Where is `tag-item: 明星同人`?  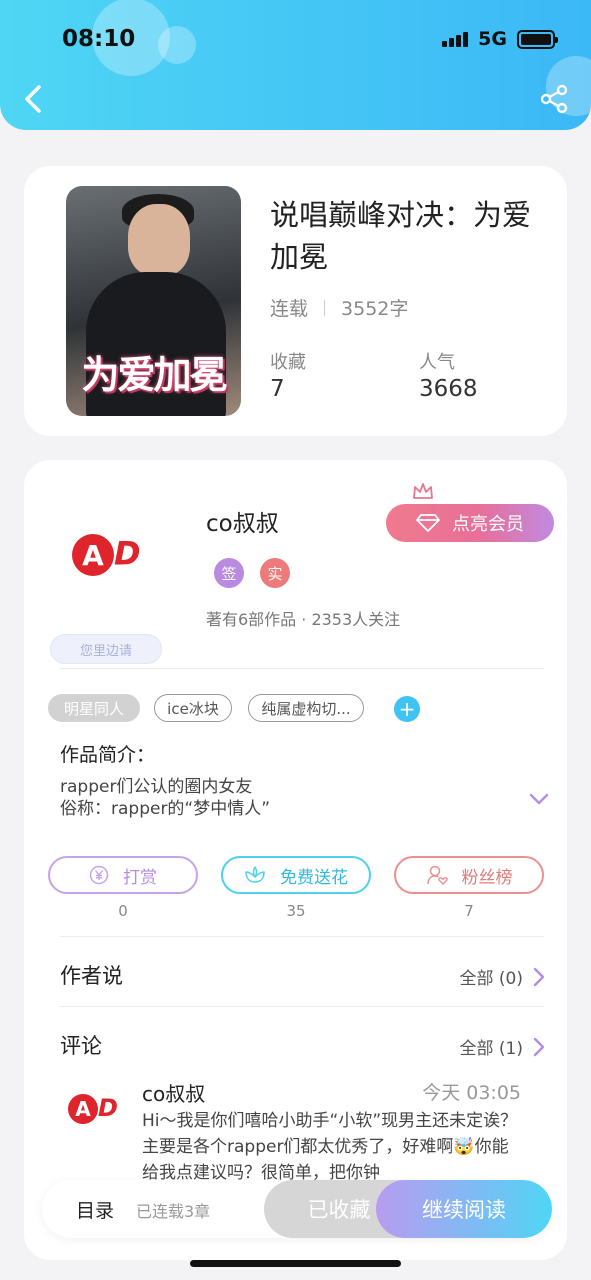
tag-item: 明星同人 is located at coordinates (94, 708).